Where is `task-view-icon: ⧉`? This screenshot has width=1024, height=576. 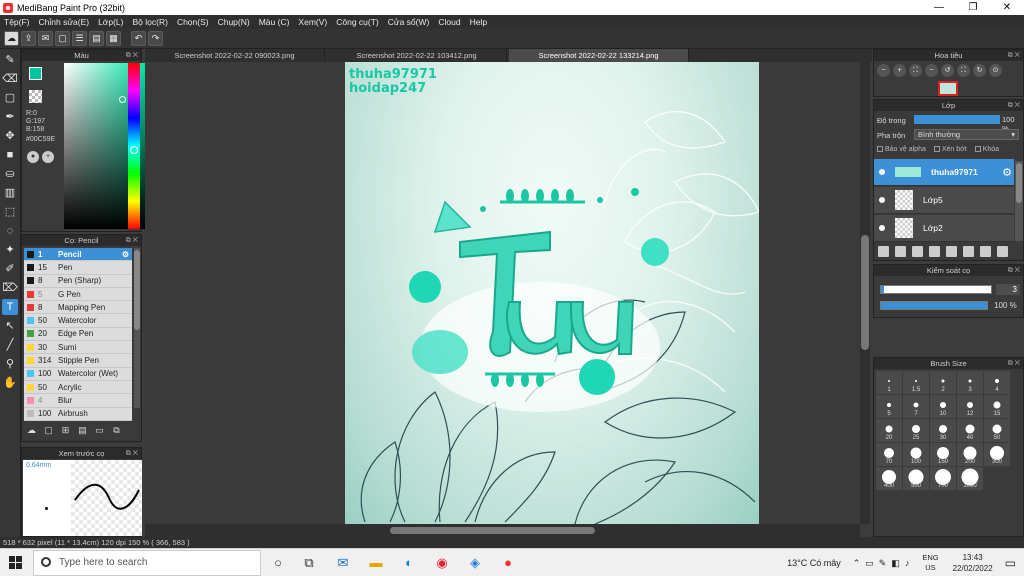 task-view-icon: ⧉ is located at coordinates (309, 563).